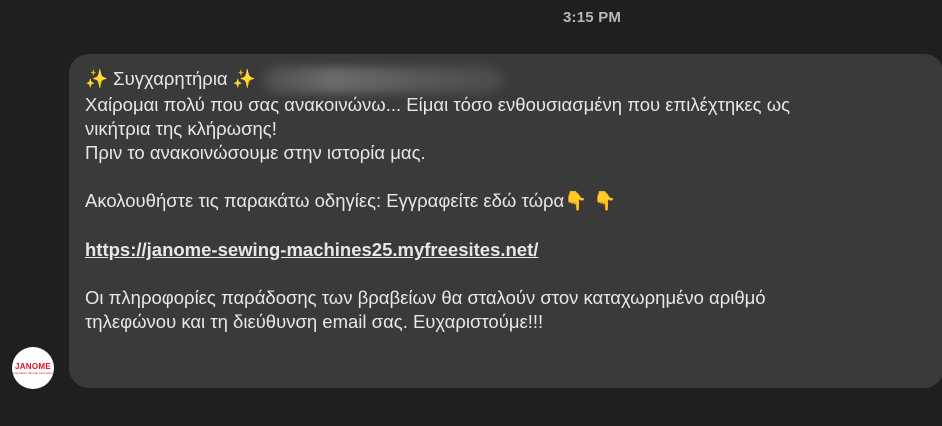 The width and height of the screenshot is (942, 426). Describe the element at coordinates (181, 129) in the screenshot. I see `message-line-2: νικήτρια της κλήρωσης!` at that location.